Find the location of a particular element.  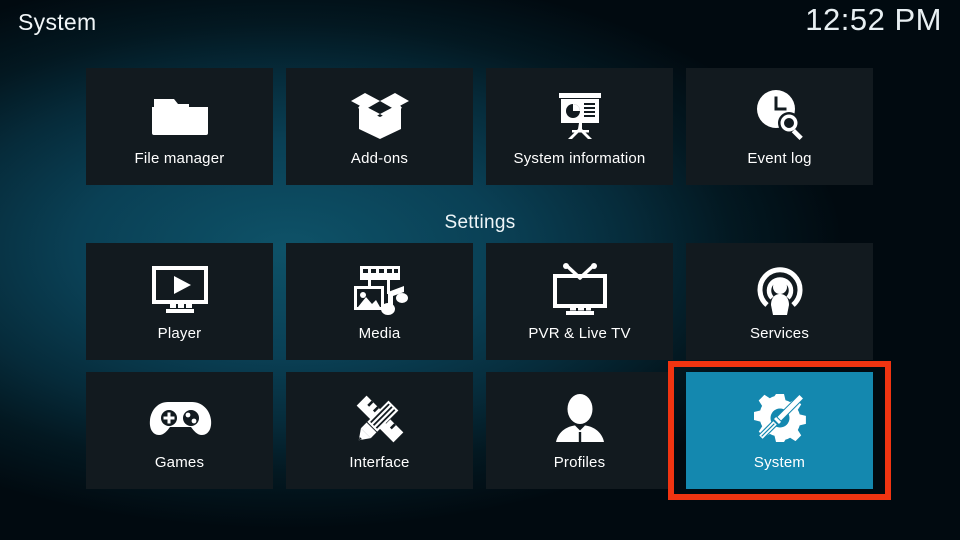

folder-icon is located at coordinates (180, 115).